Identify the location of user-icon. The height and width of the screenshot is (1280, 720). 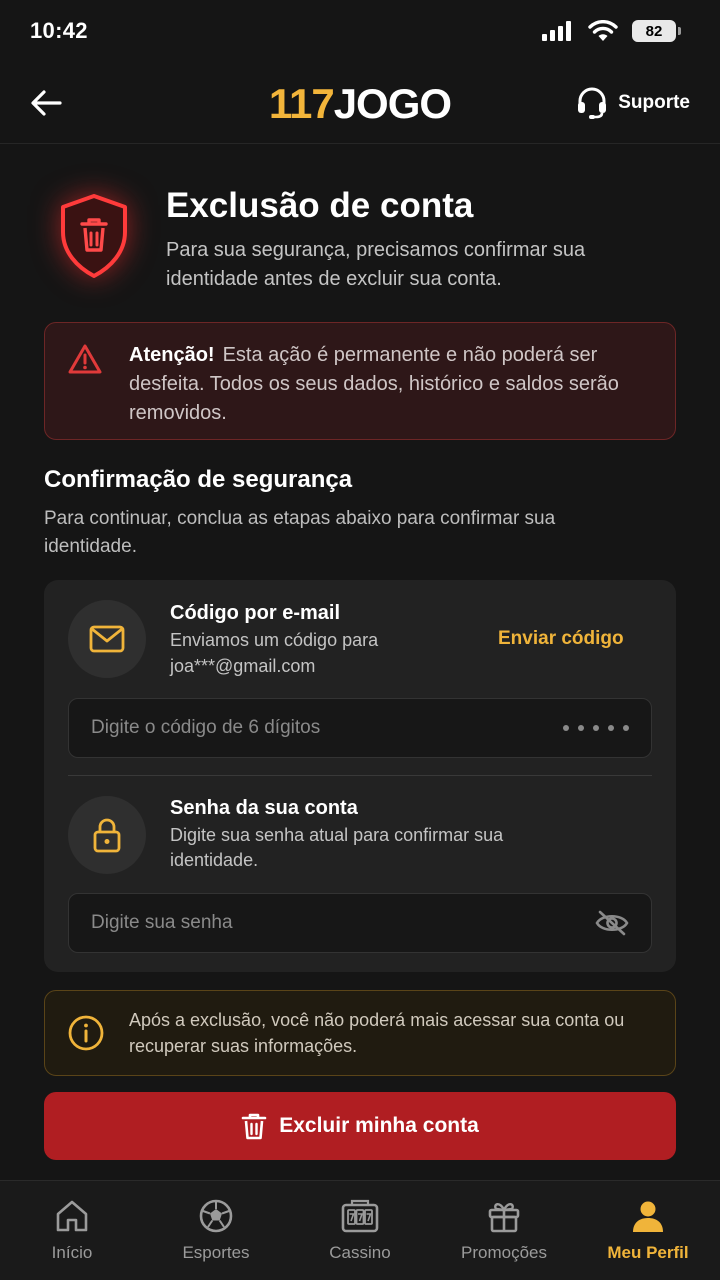
(648, 1216).